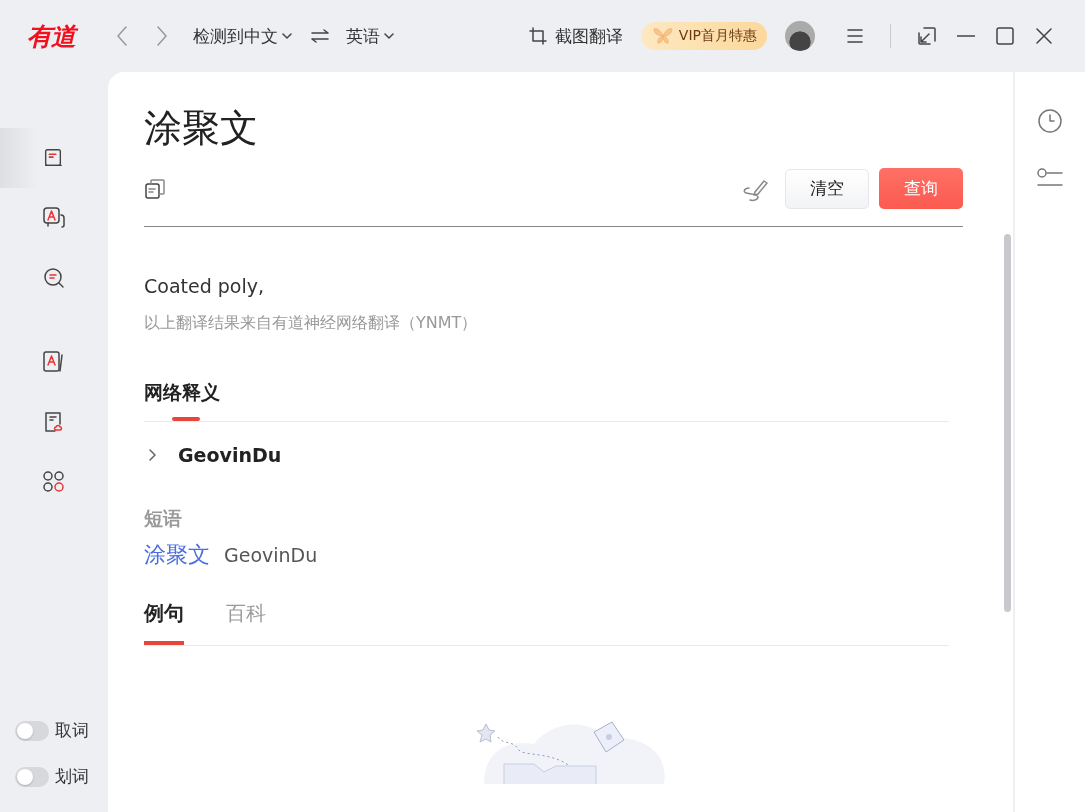 This screenshot has width=1085, height=812. What do you see at coordinates (966, 36) in the screenshot?
I see `minimize-icon` at bounding box center [966, 36].